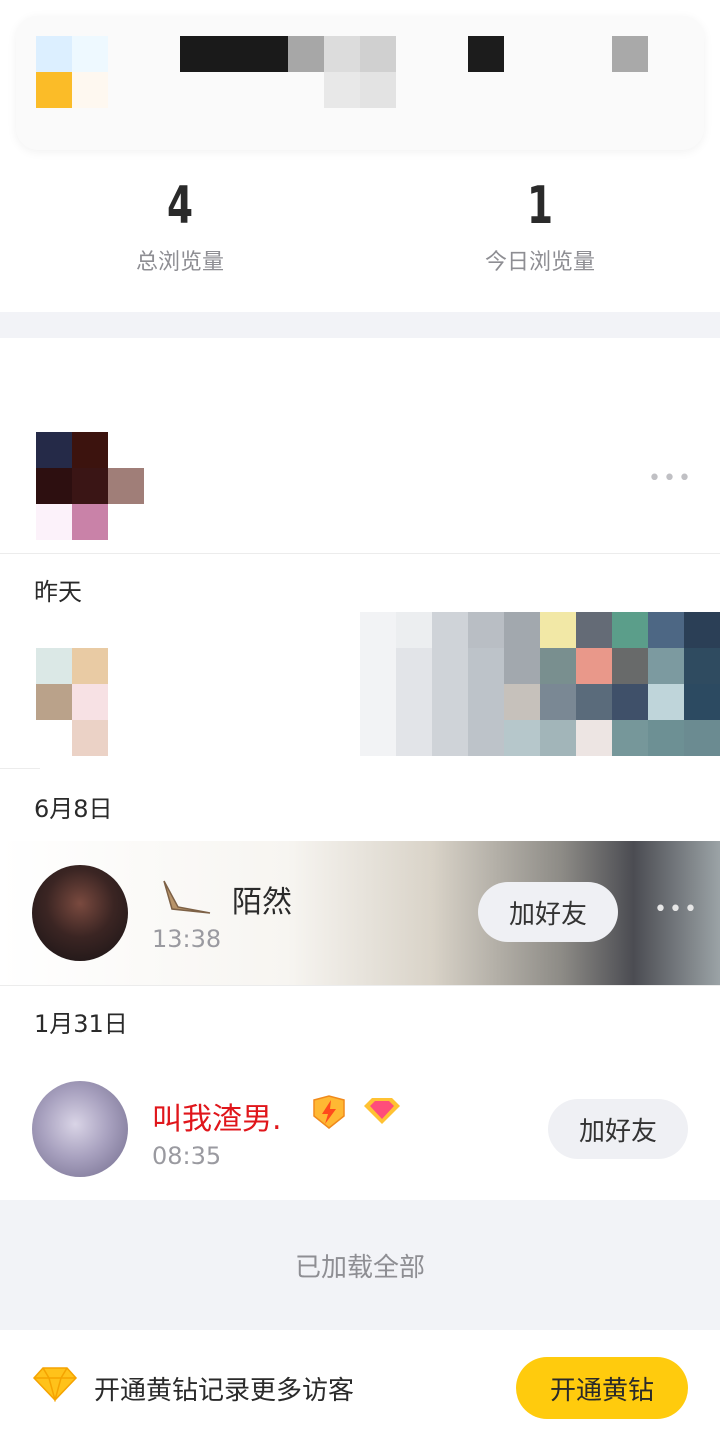 The height and width of the screenshot is (1440, 720). I want to click on visitor-row: 叫我渣男. 08:35 加好友, so click(360, 1129).